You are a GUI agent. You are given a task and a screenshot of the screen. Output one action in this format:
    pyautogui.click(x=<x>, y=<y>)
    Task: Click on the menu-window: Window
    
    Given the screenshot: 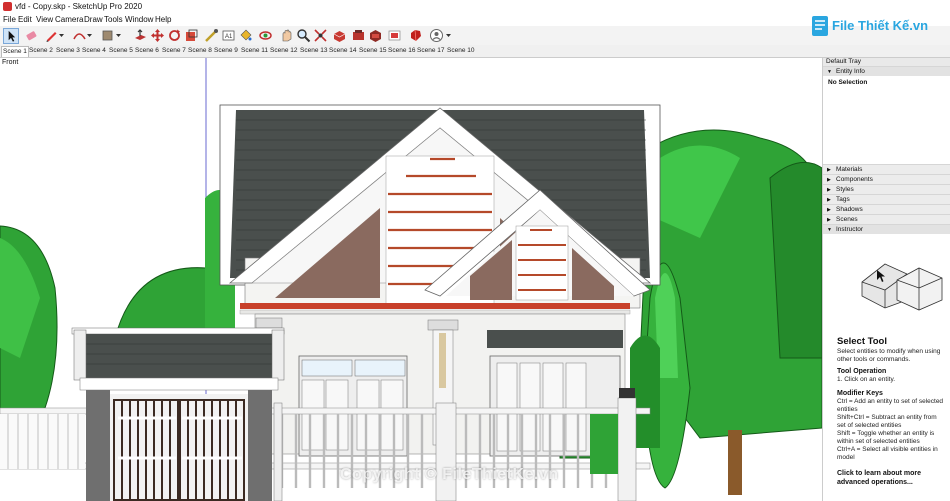 What is the action you would take?
    pyautogui.click(x=139, y=19)
    